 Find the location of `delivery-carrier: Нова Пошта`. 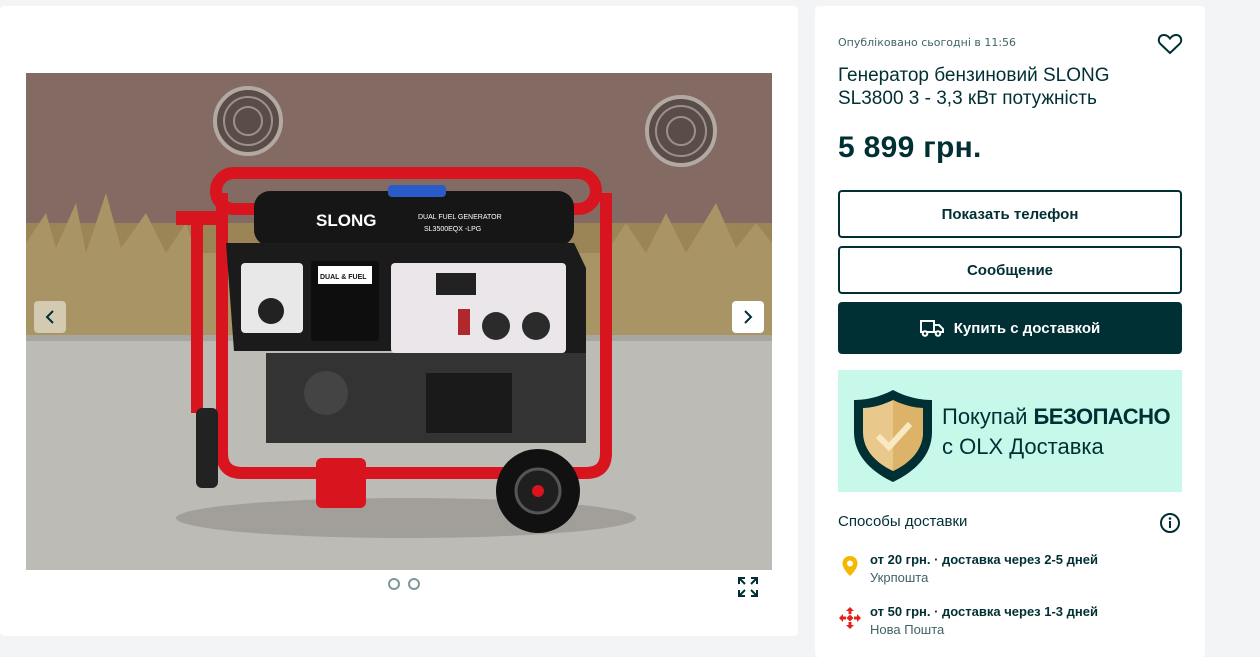

delivery-carrier: Нова Пошта is located at coordinates (907, 629).